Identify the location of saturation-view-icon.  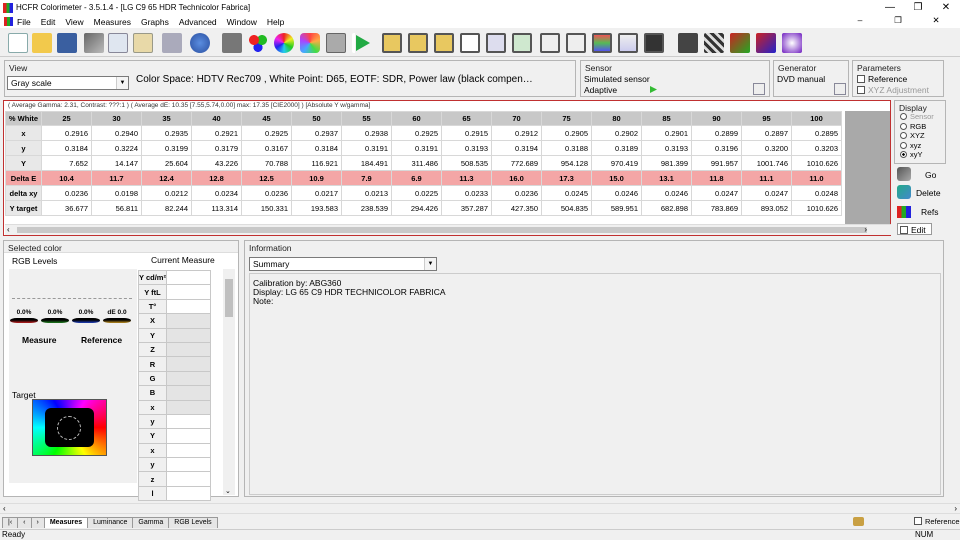
(522, 43).